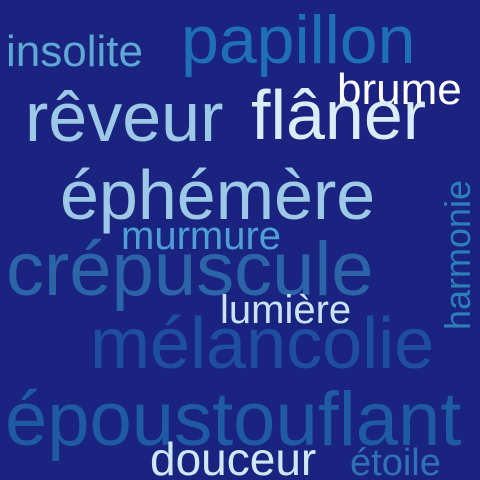  I want to click on word-etoile: étoile, so click(395, 461).